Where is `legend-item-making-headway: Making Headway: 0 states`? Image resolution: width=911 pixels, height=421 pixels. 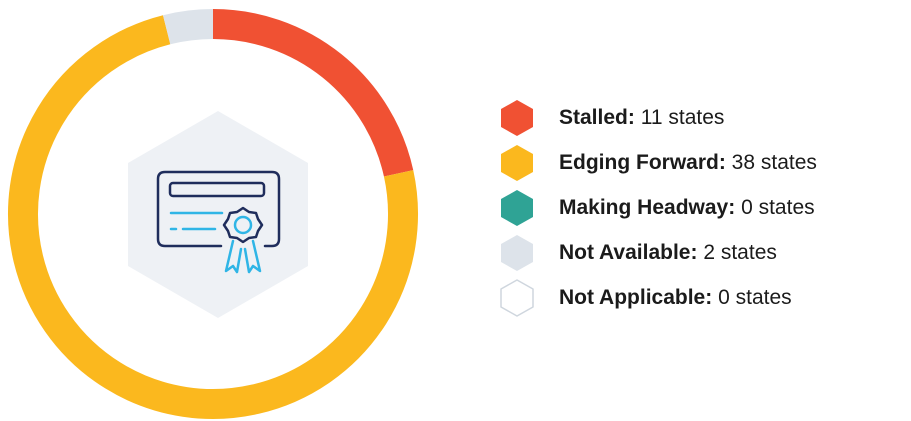 legend-item-making-headway: Making Headway: 0 states is located at coordinates (657, 208).